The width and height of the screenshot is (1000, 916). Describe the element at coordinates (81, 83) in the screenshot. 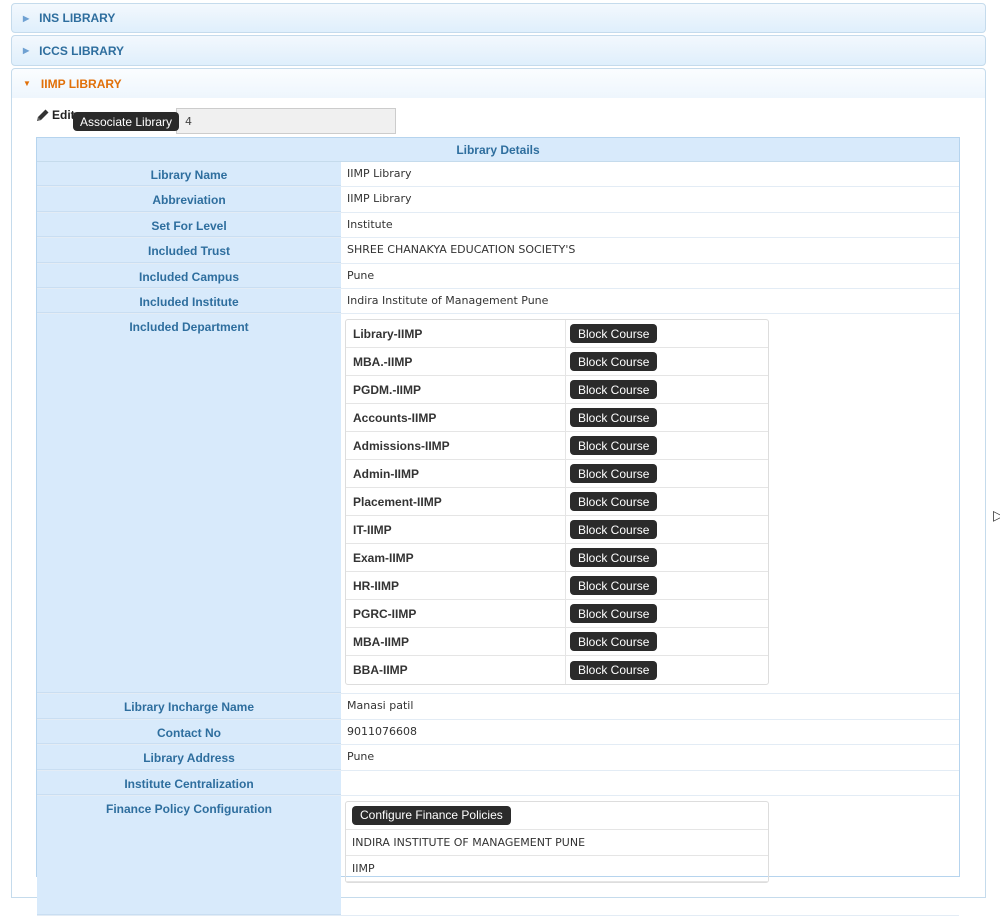

I see `accordion-header-label: IIMP LIBRARY` at that location.